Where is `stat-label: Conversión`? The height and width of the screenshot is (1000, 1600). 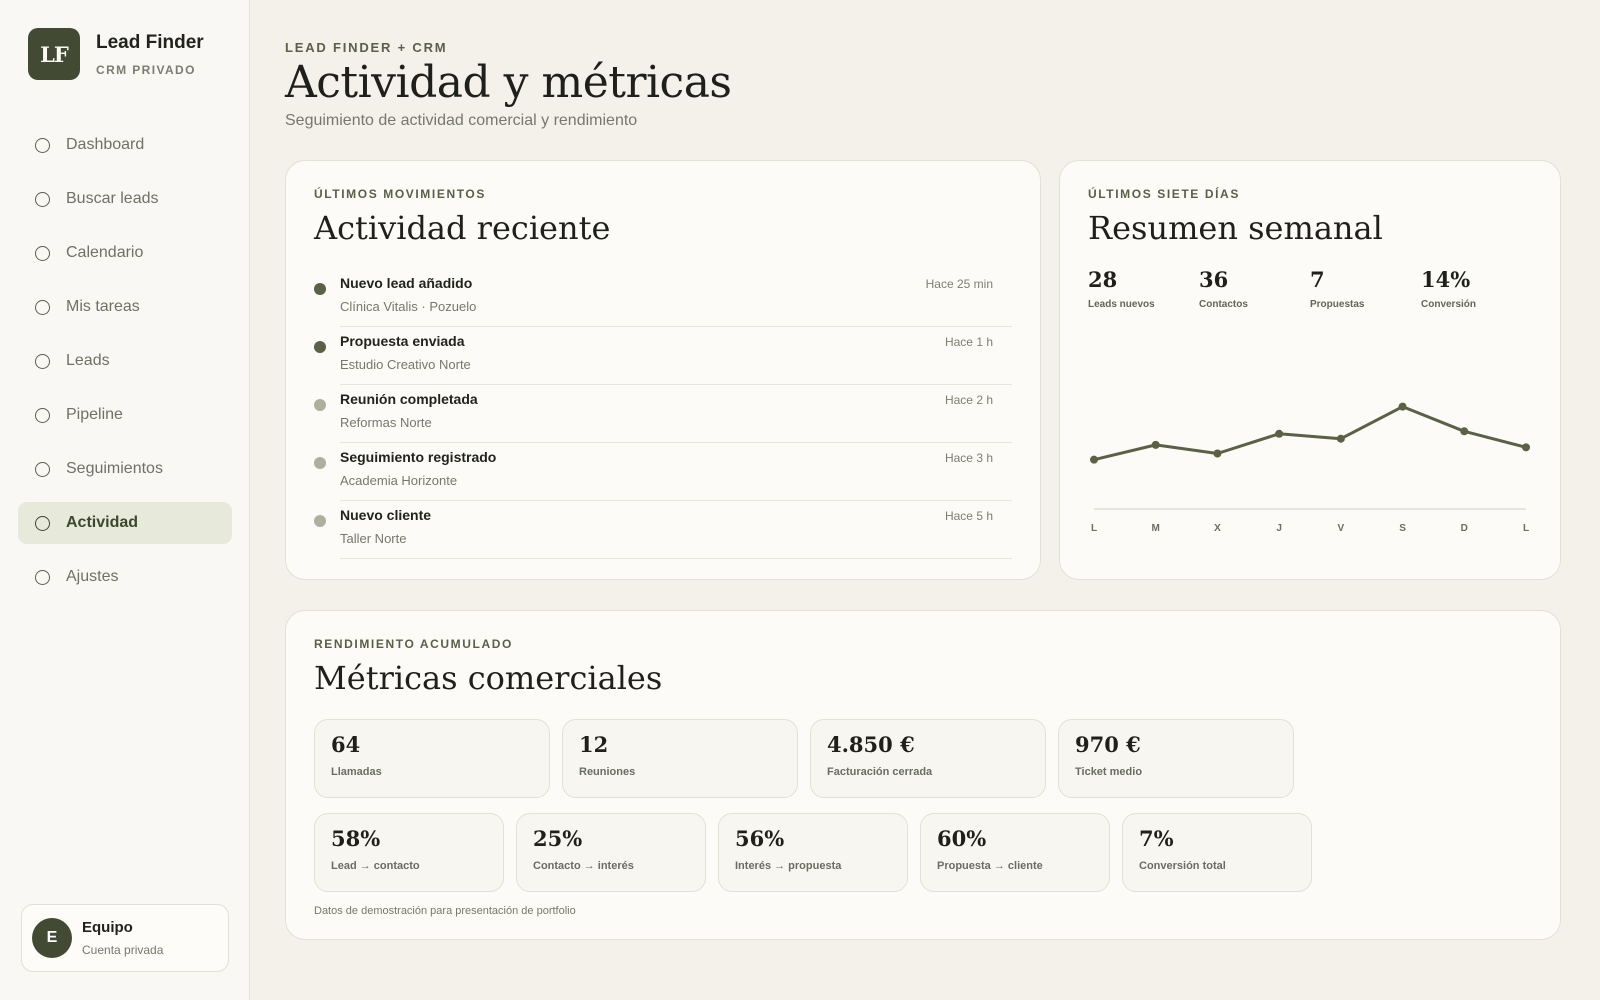 stat-label: Conversión is located at coordinates (1449, 304).